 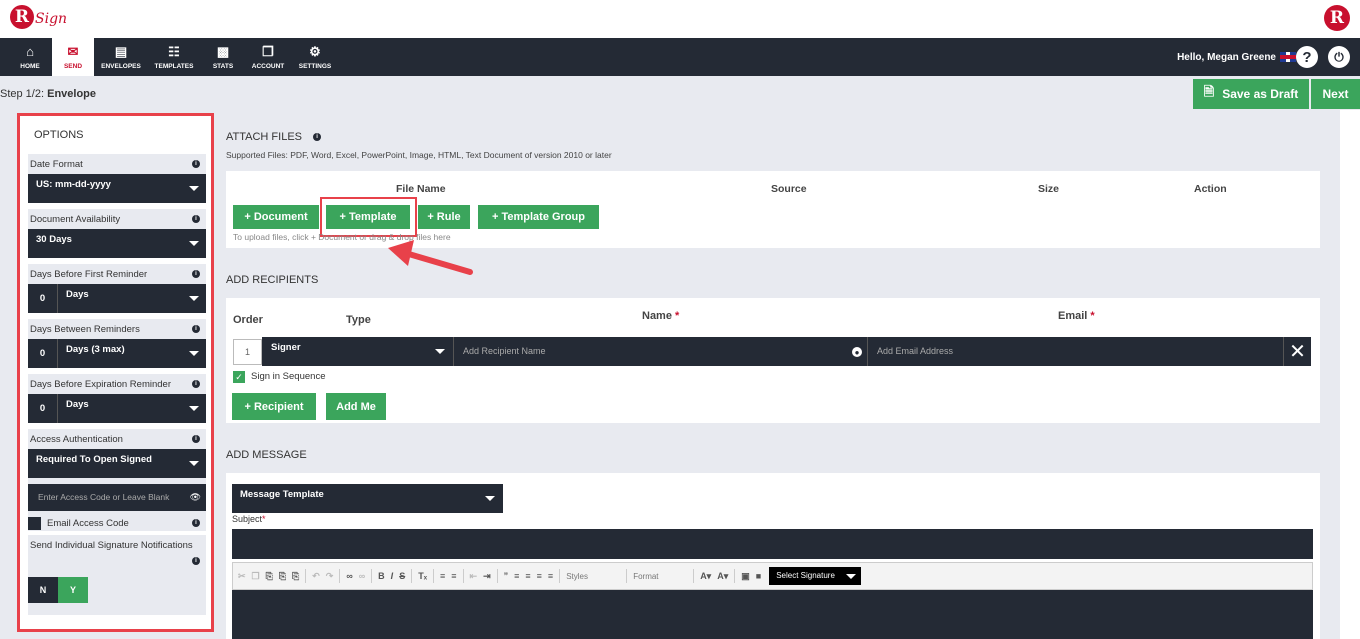 I want to click on text-color-icon: A▾, so click(x=705, y=576).